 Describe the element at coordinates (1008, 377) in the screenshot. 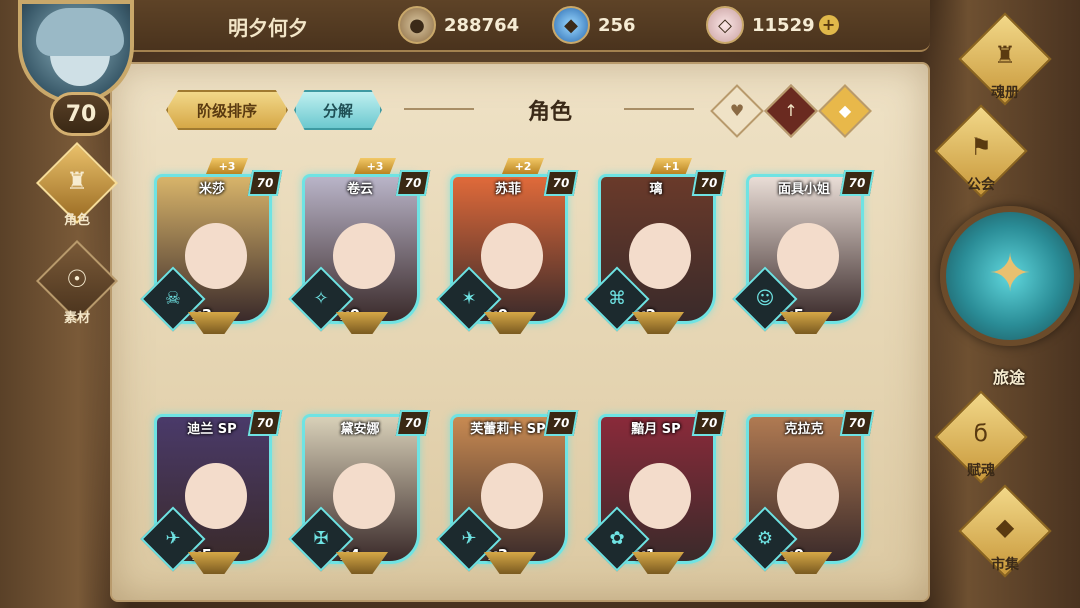

I see `journey-label: 旅途` at that location.